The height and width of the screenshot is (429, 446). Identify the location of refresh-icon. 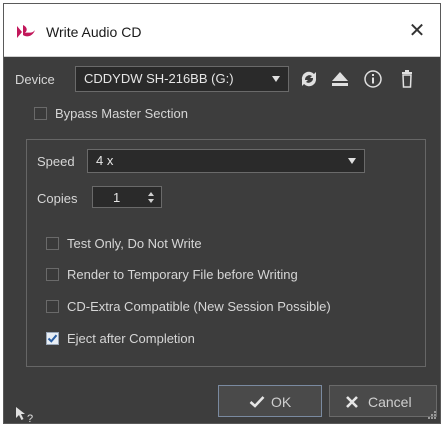
(309, 79).